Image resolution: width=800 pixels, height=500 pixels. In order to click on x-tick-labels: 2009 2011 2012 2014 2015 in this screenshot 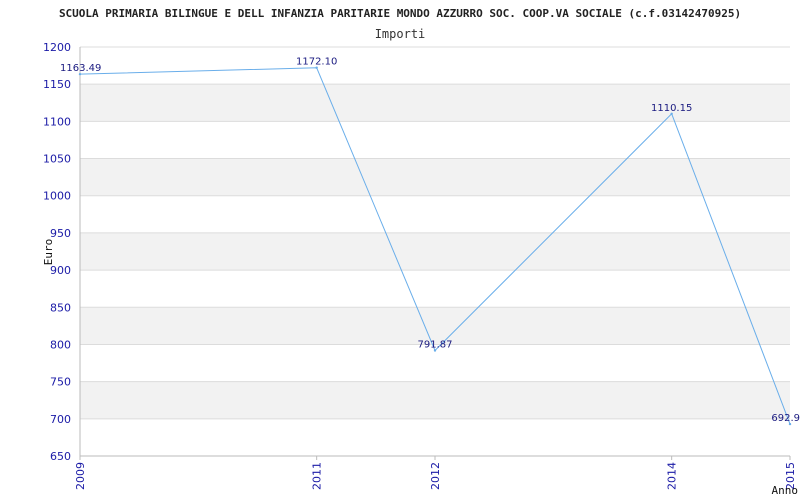, I will do `click(435, 473)`.